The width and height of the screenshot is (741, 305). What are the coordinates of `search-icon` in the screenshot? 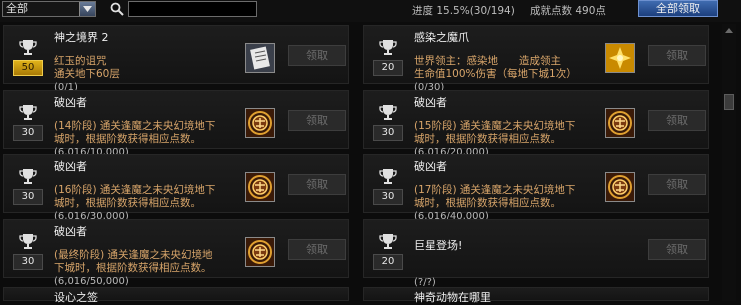 It's located at (117, 9).